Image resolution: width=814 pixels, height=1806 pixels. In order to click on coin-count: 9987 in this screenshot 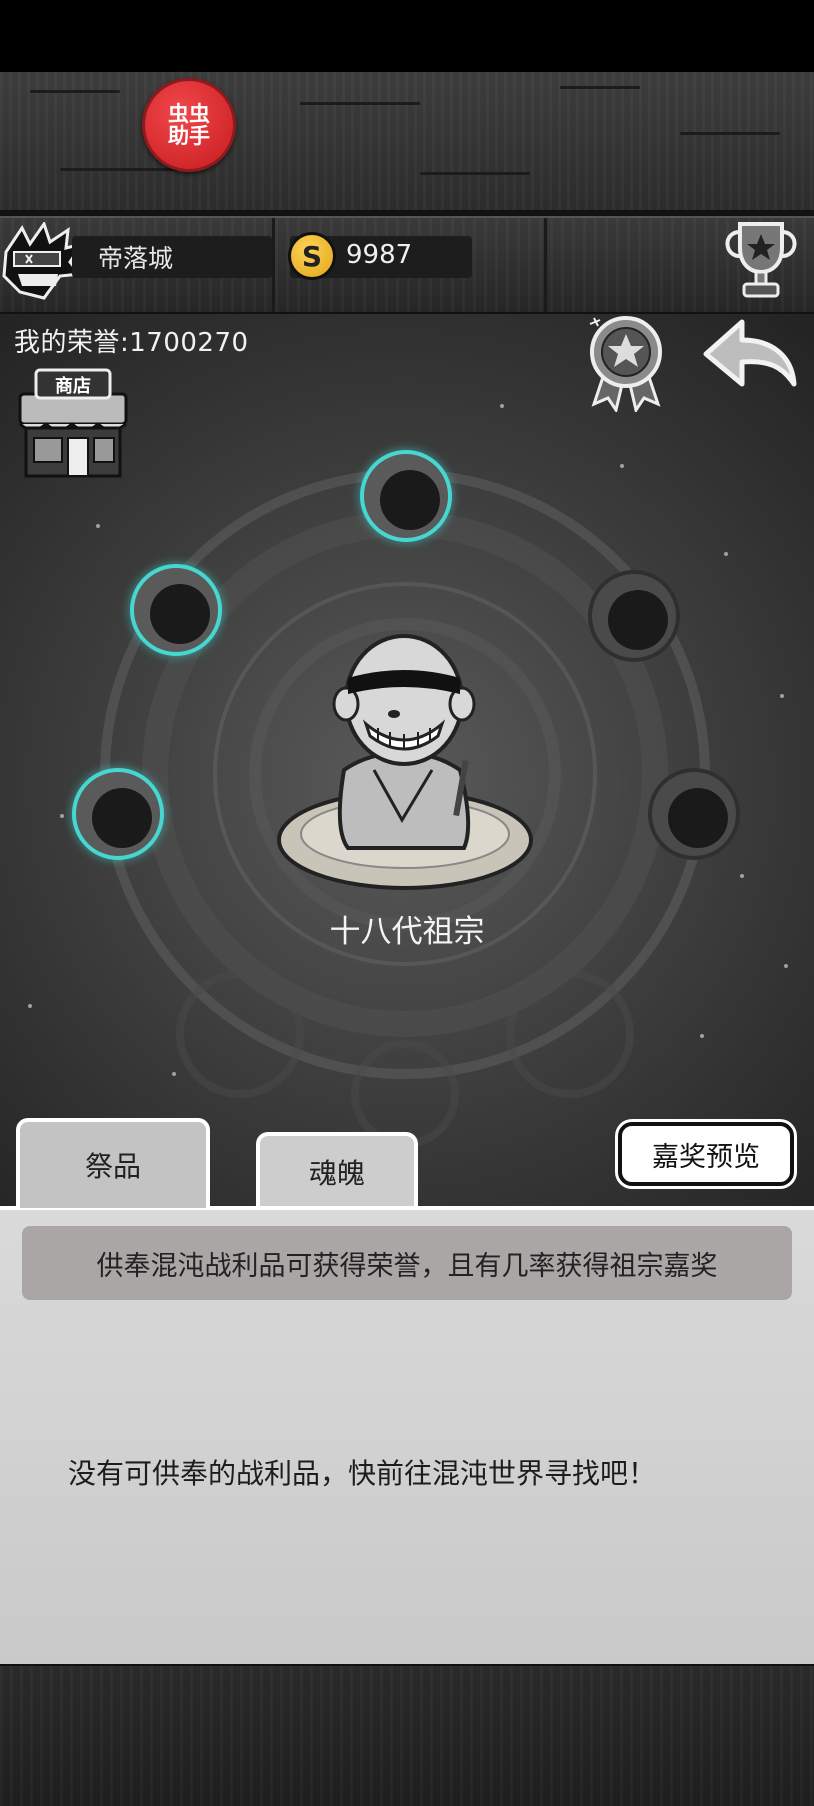, I will do `click(379, 255)`.